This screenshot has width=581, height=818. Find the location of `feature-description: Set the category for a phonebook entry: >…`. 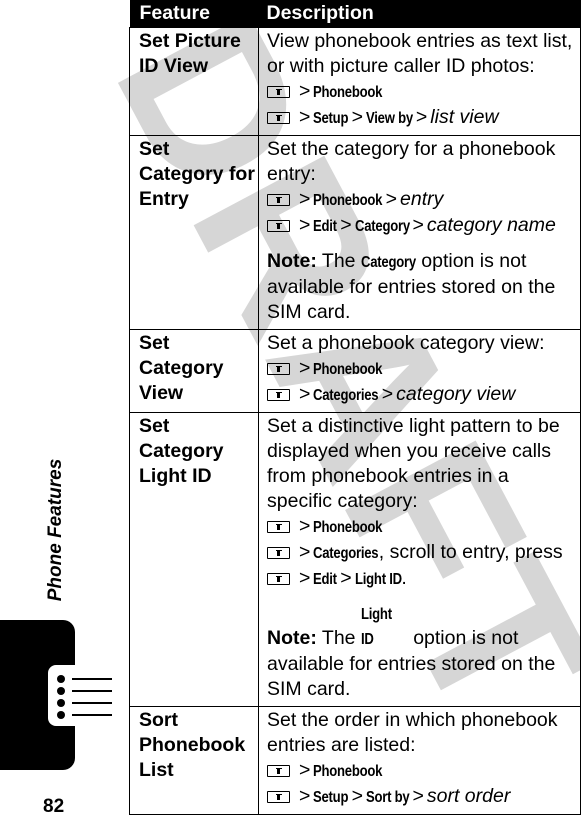

feature-description: Set the category for a phonebook entry: >… is located at coordinates (419, 232).